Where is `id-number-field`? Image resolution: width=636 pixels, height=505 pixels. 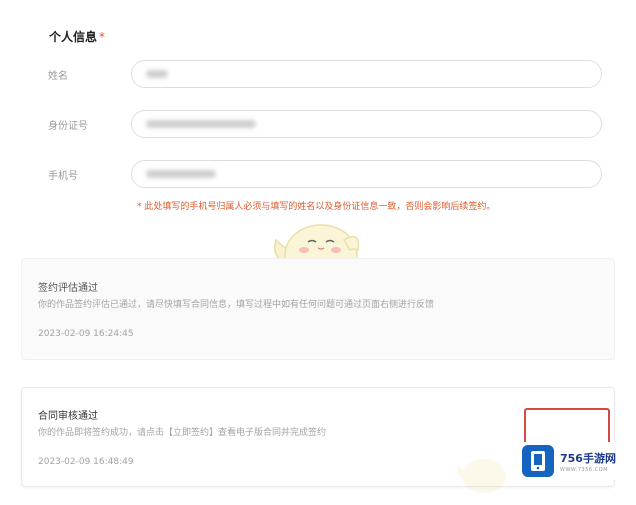
id-number-field is located at coordinates (366, 124).